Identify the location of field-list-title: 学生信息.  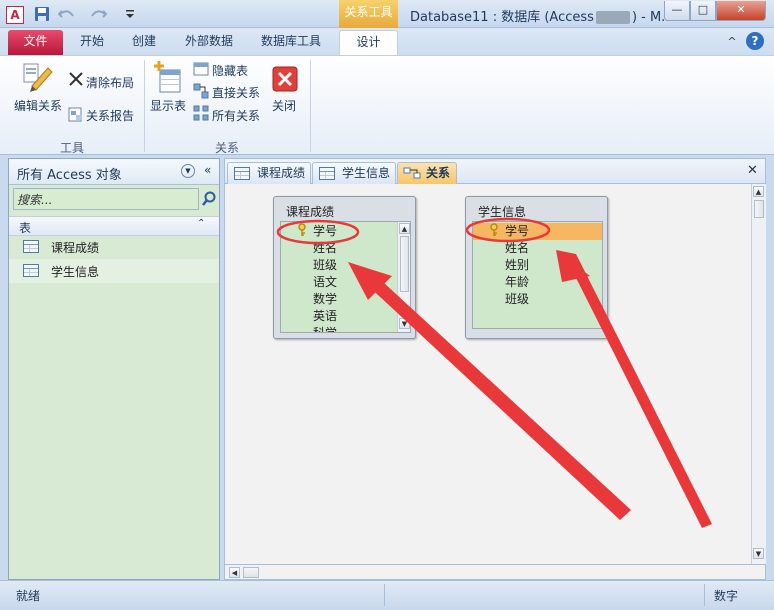
(502, 212).